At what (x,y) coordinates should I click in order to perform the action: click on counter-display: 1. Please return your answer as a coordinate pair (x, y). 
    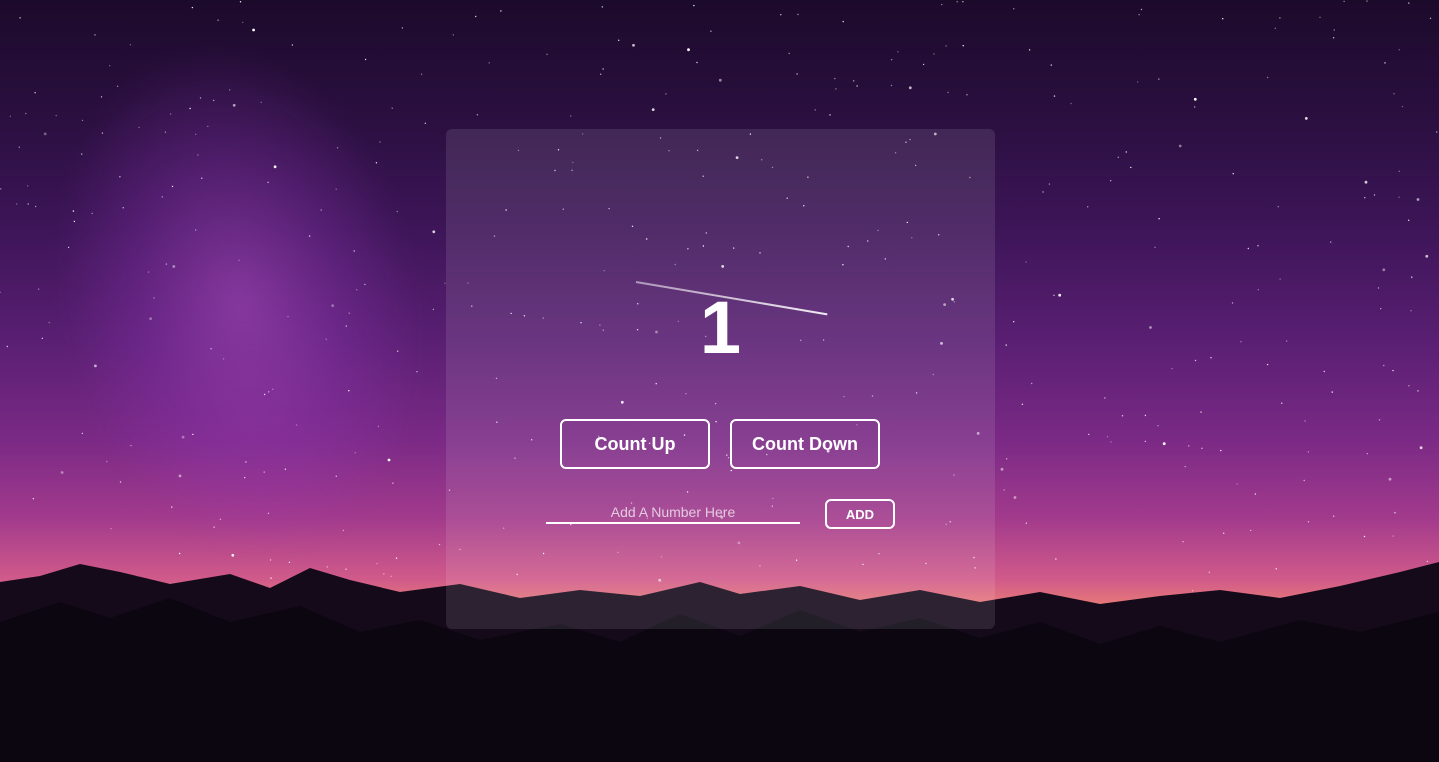
    Looking at the image, I should click on (720, 327).